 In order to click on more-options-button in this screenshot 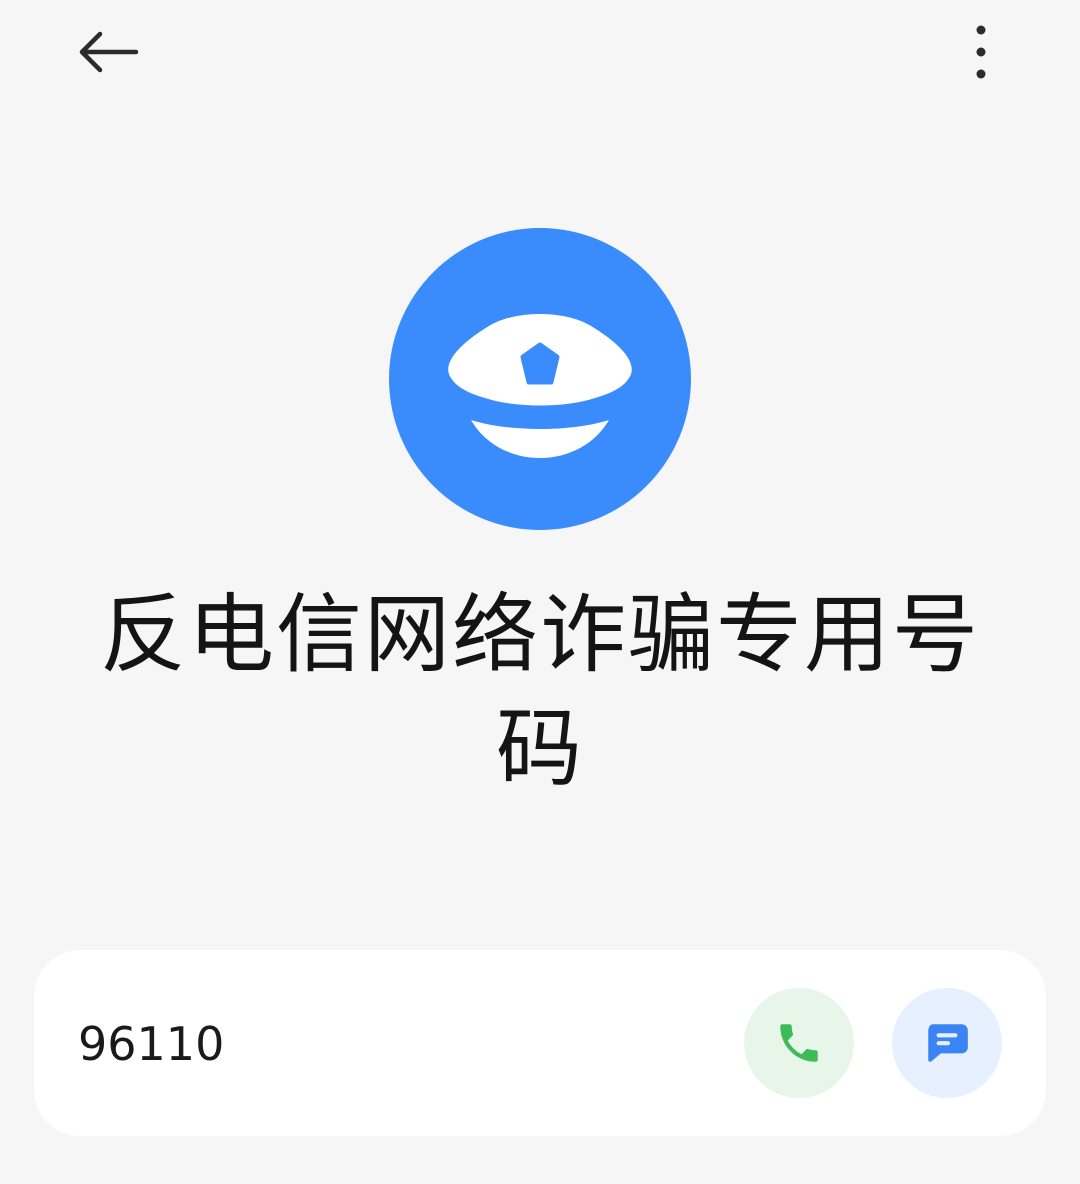, I will do `click(981, 52)`.